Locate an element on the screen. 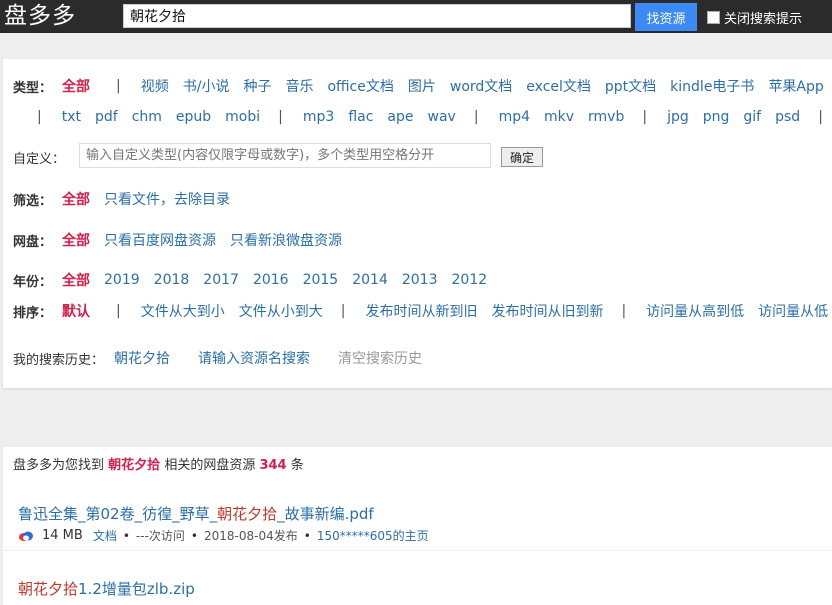 The height and width of the screenshot is (605, 832). top-bar: 盘多多 找资源 关闭搜索提示 is located at coordinates (416, 16).